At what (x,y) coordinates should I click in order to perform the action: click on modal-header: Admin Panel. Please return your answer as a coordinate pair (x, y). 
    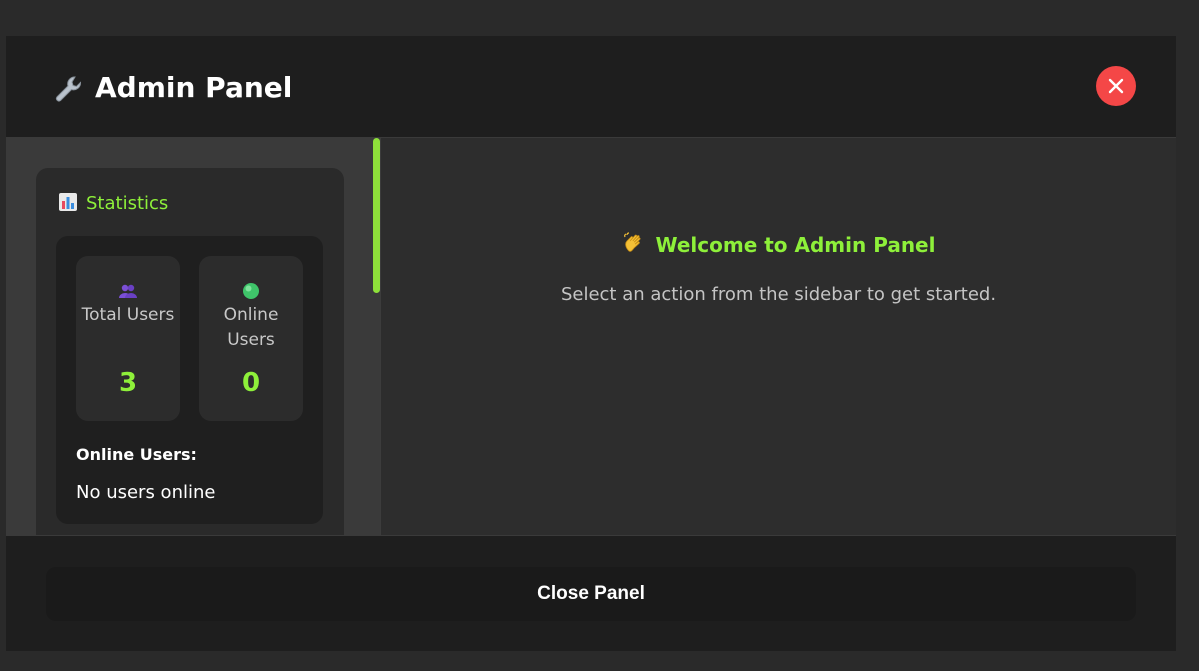
    Looking at the image, I should click on (591, 87).